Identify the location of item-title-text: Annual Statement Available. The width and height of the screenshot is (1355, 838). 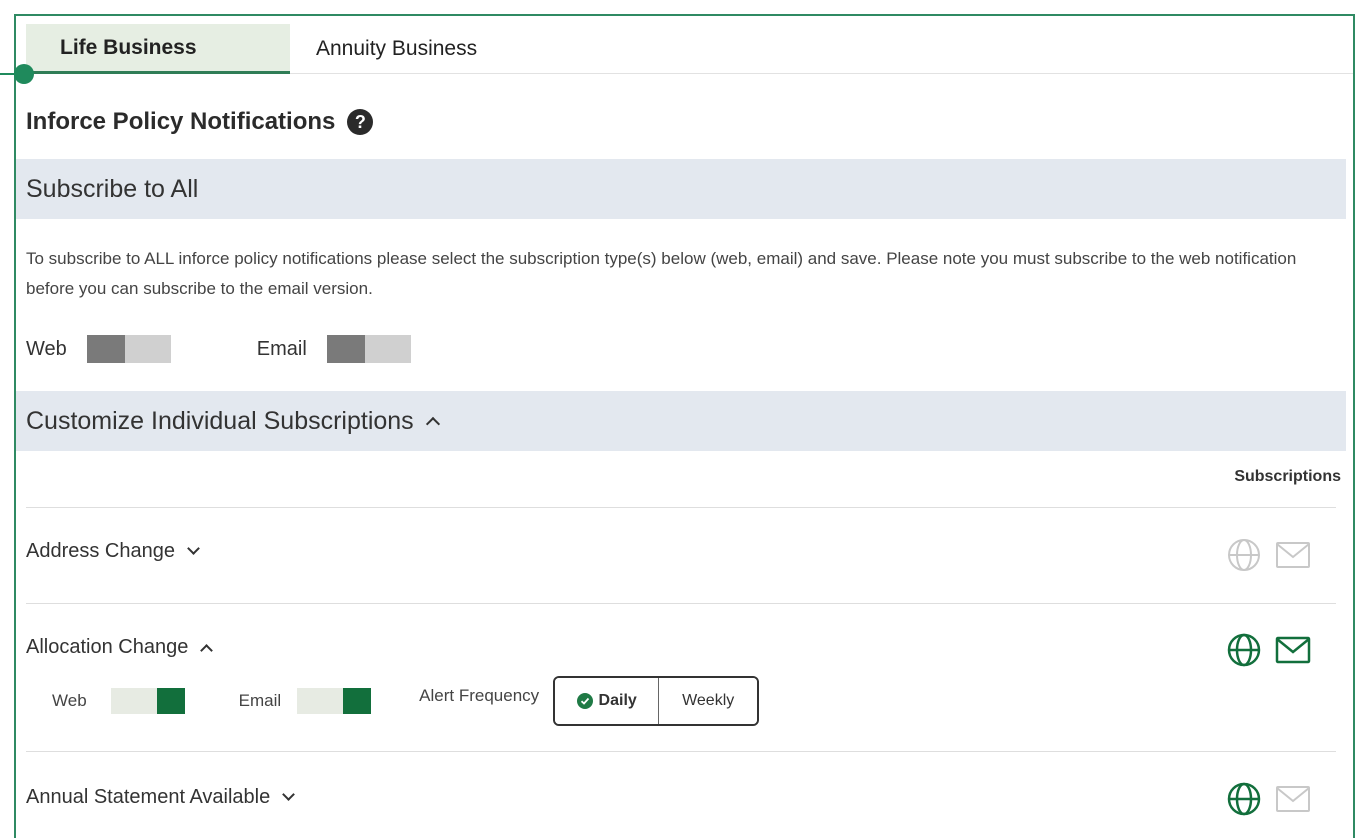
(148, 797).